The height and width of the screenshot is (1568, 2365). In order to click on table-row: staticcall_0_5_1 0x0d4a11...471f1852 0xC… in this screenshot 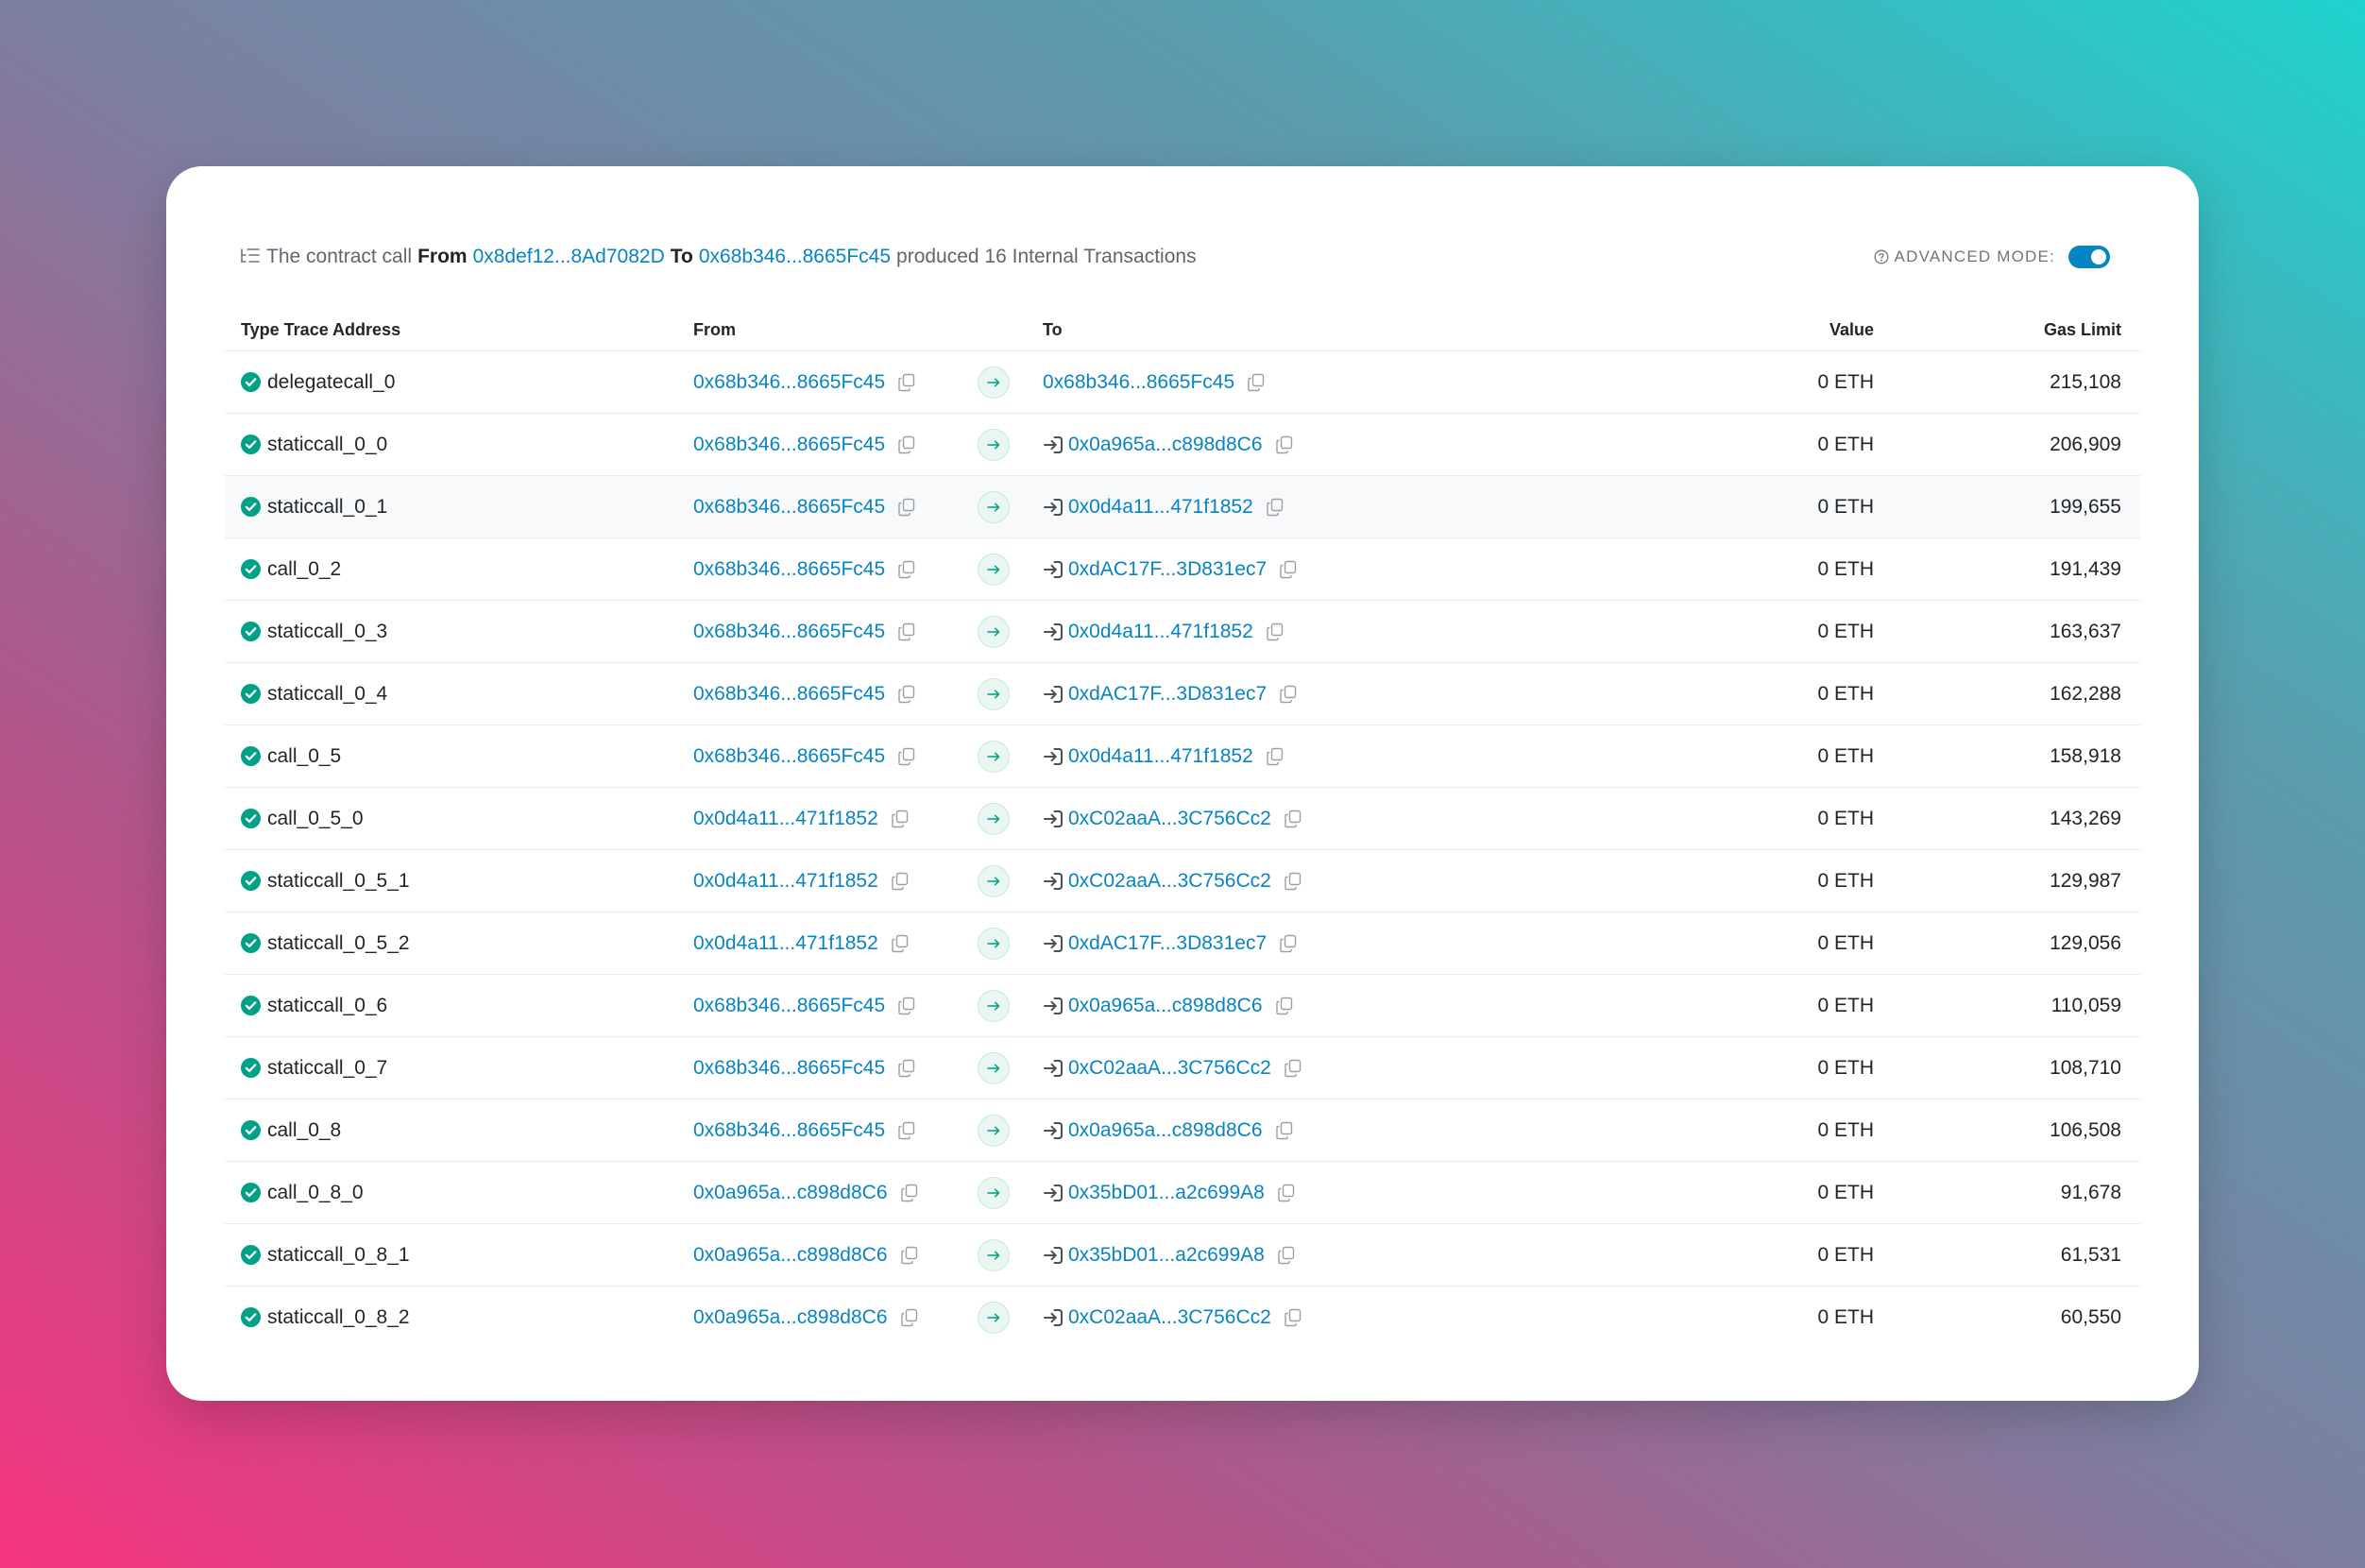, I will do `click(1182, 881)`.